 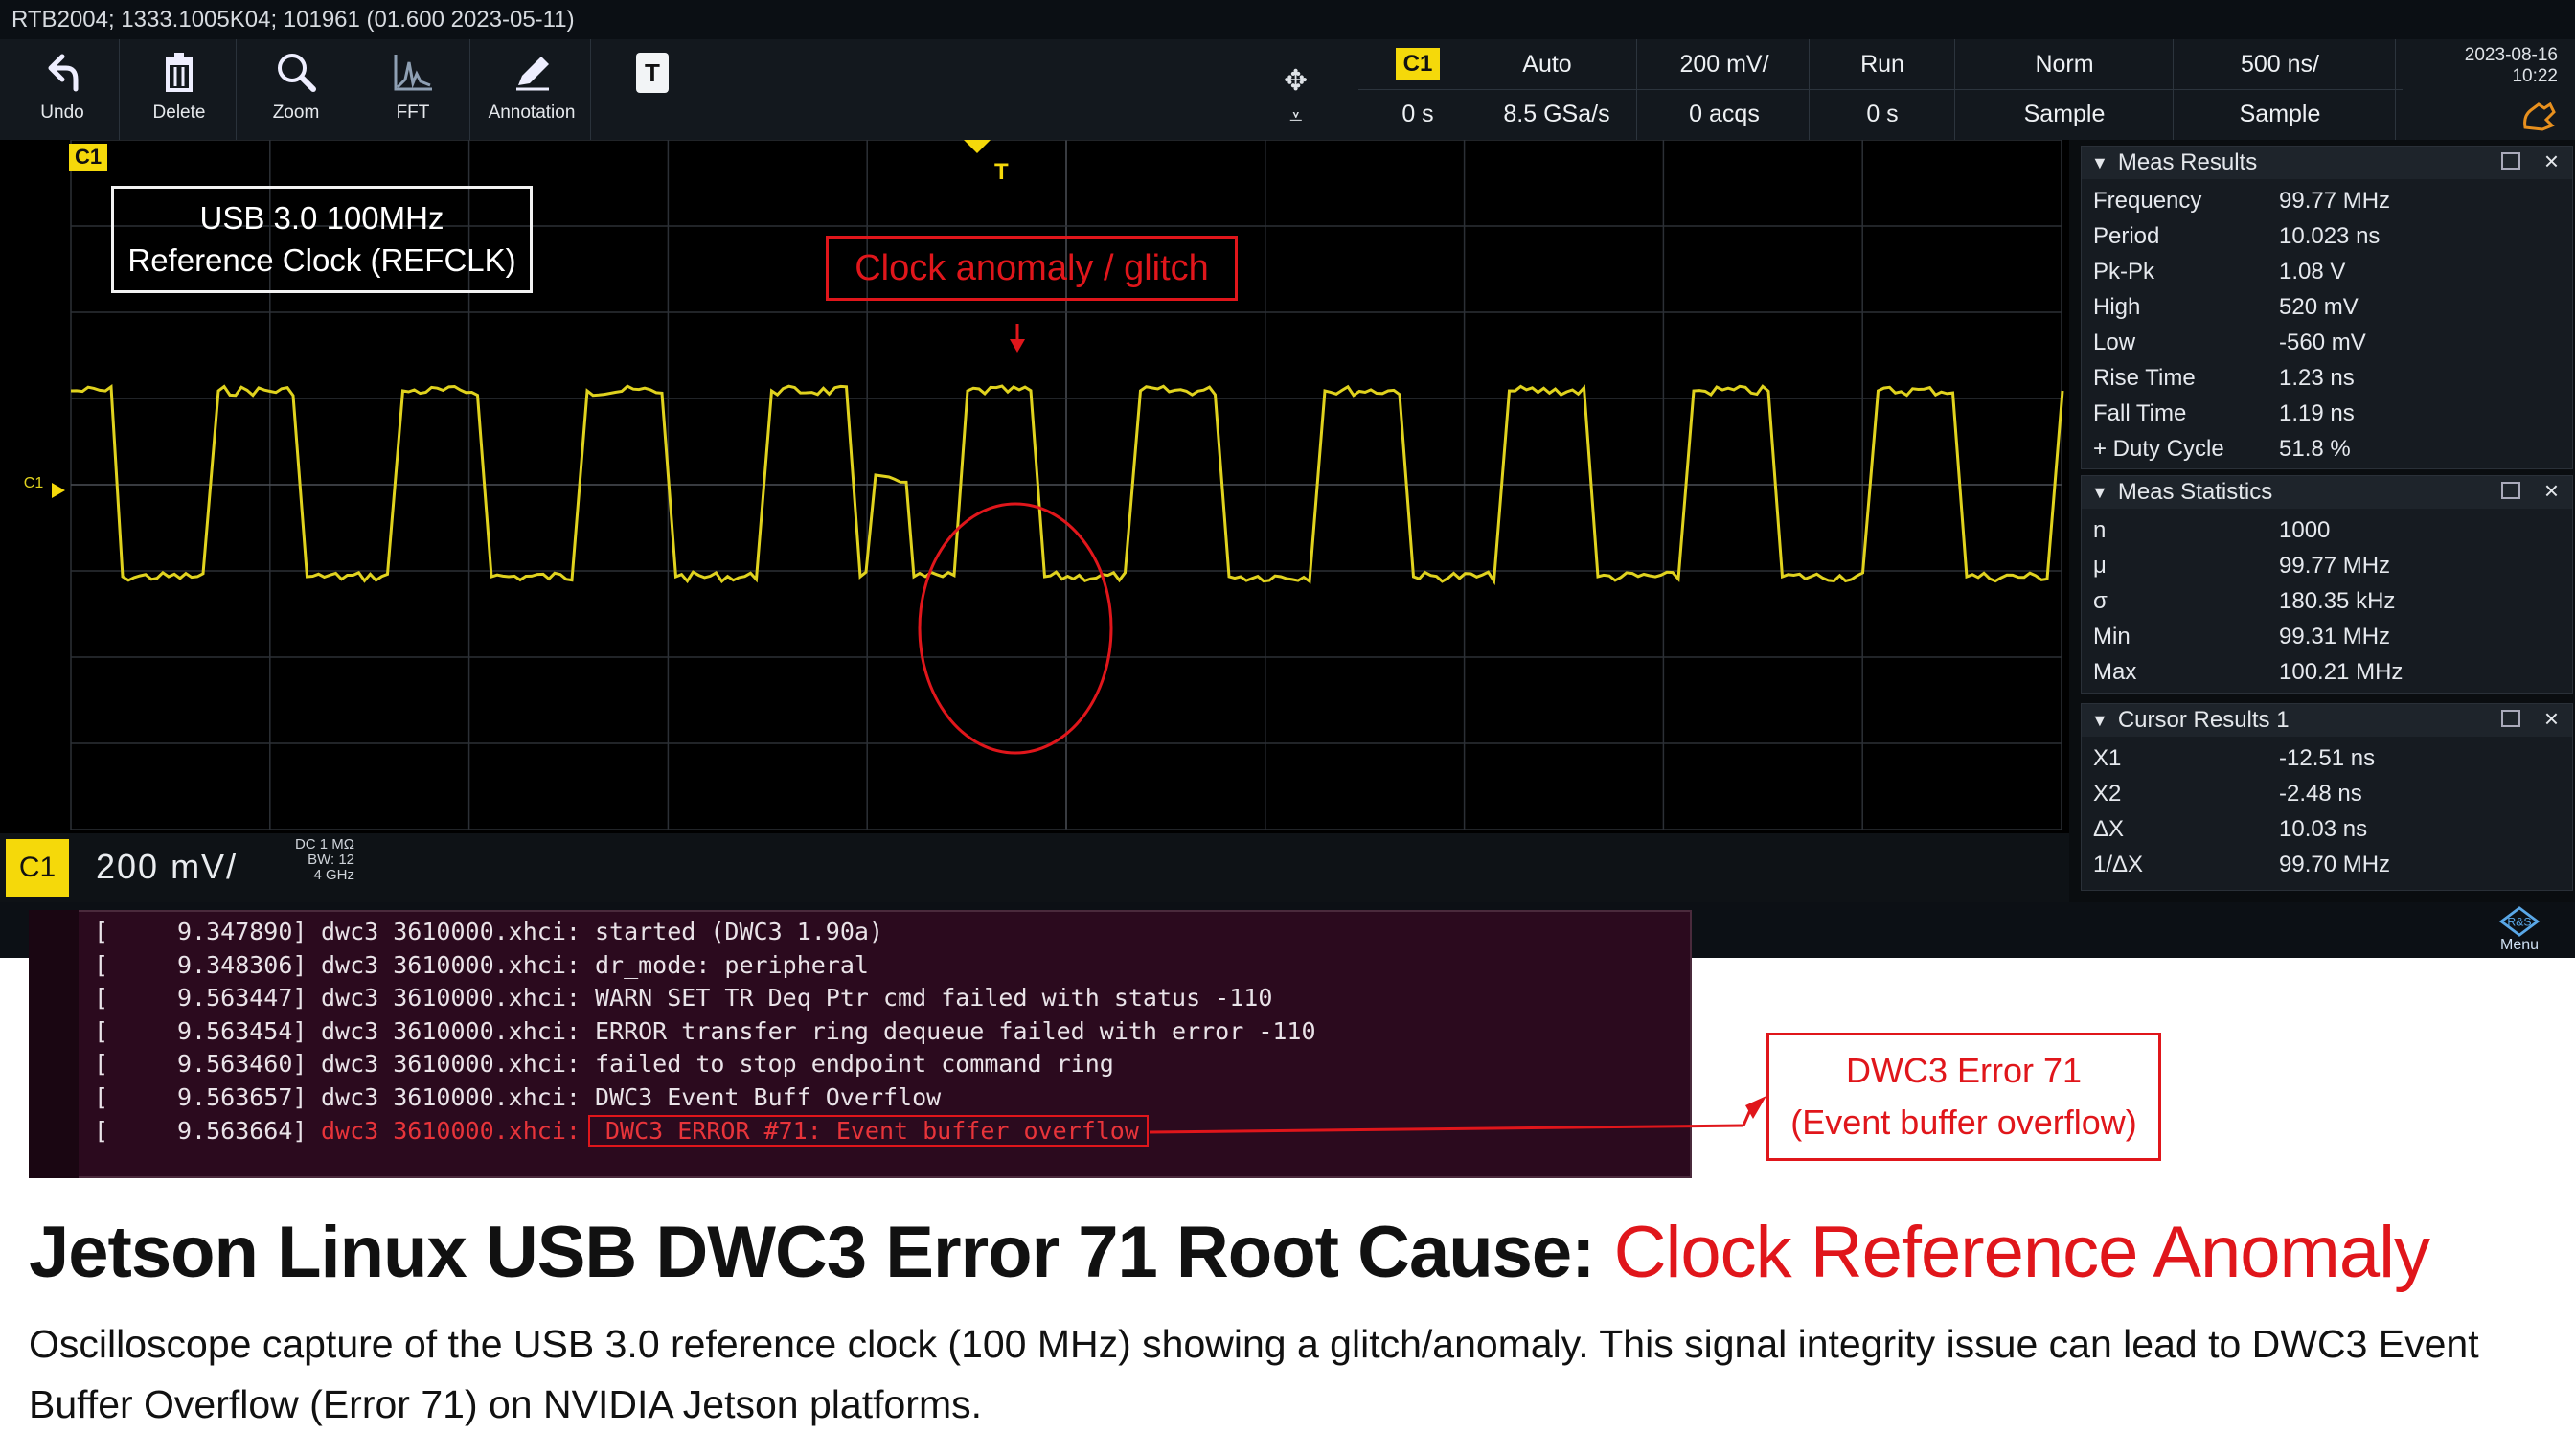 I want to click on meas-statistics-header: ▼ Meas Statistics ×, so click(x=2327, y=492).